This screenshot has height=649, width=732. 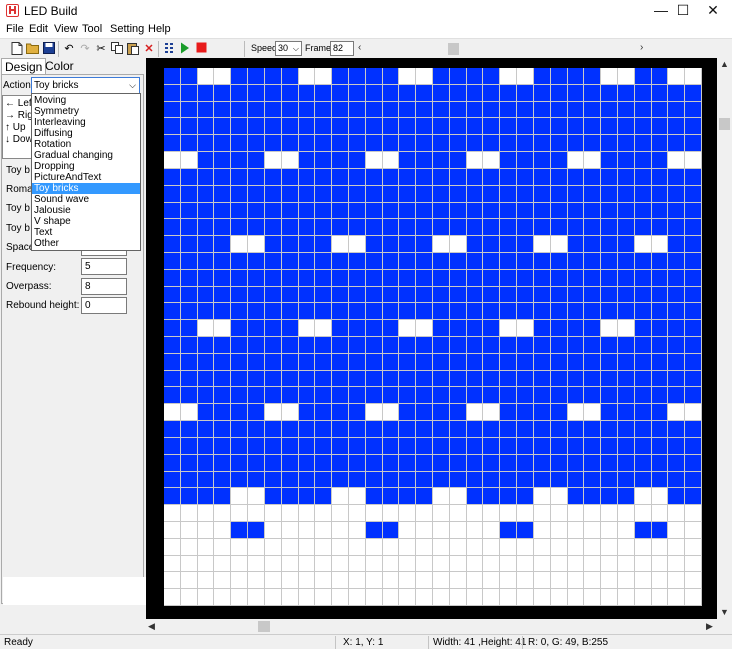 What do you see at coordinates (104, 286) in the screenshot?
I see `overpass-input: 8` at bounding box center [104, 286].